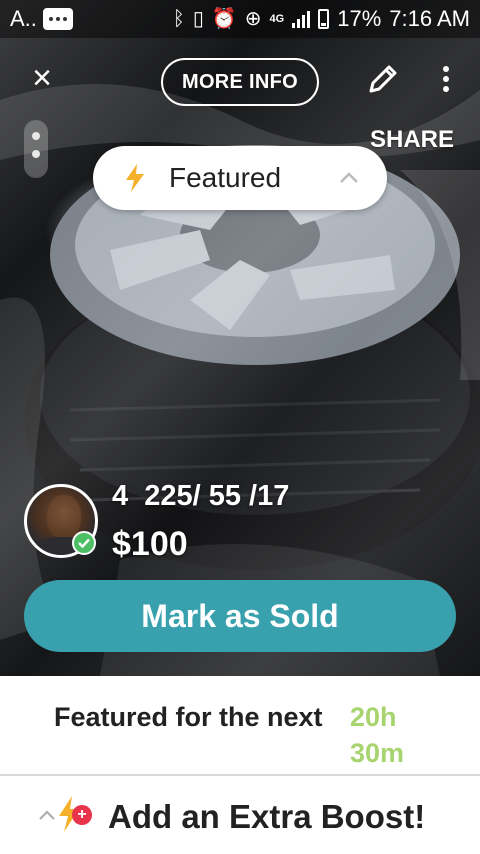 The height and width of the screenshot is (854, 480). Describe the element at coordinates (135, 178) in the screenshot. I see `lightning-bolt-icon` at that location.